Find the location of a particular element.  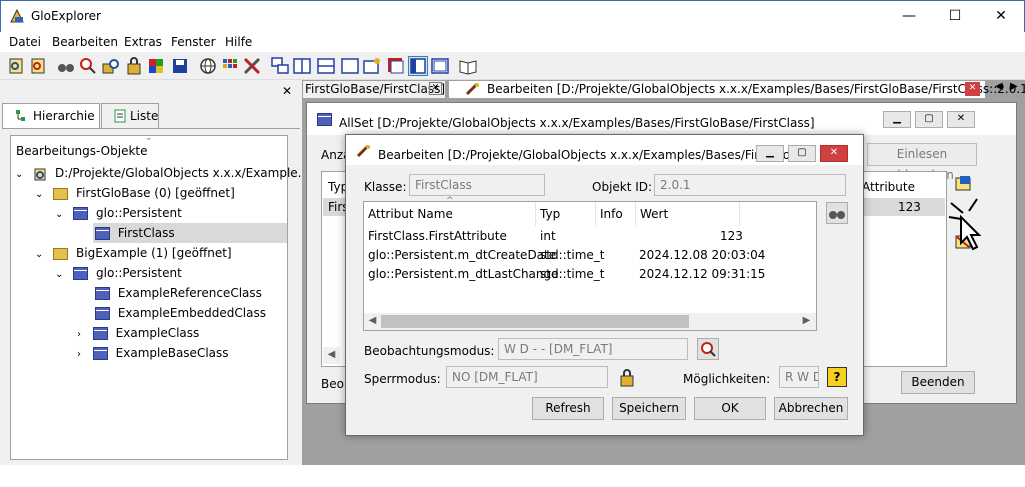

horizontal-scrollbar: ◀ ▶ is located at coordinates (590, 321).